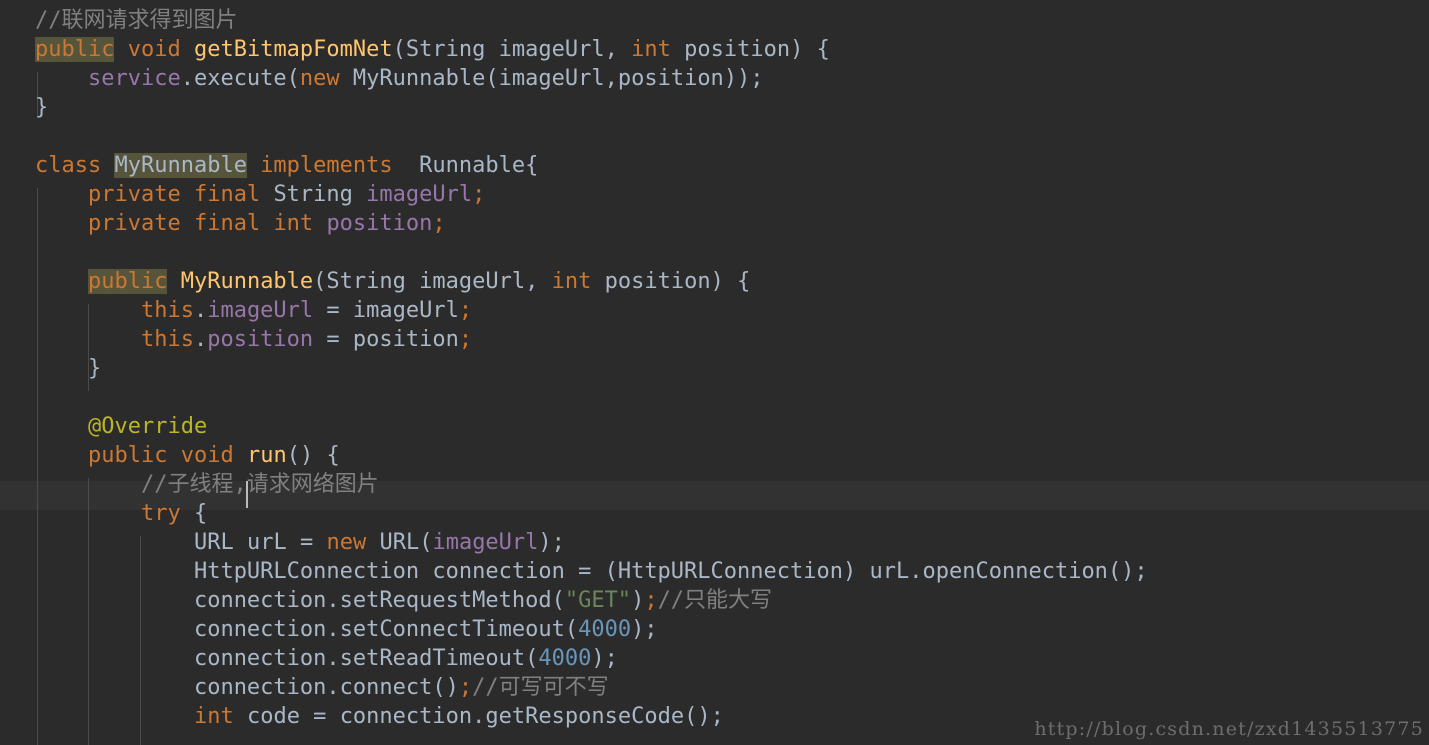  Describe the element at coordinates (472, 165) in the screenshot. I see `interface-name: Runnable` at that location.